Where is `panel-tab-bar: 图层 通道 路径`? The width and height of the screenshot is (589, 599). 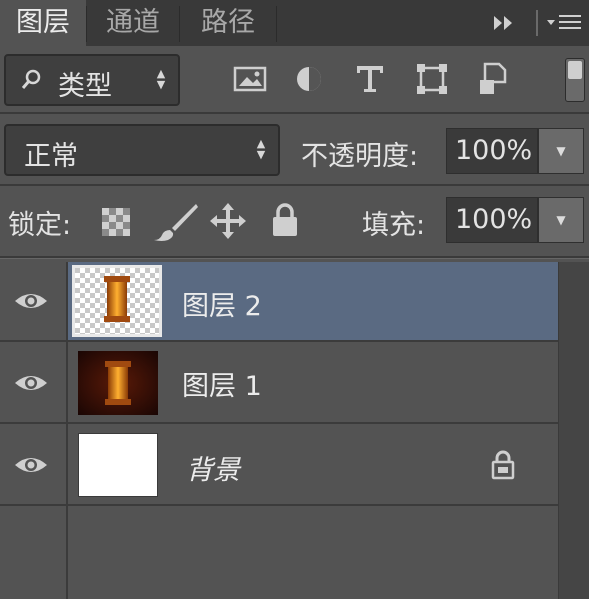 panel-tab-bar: 图层 通道 路径 is located at coordinates (294, 23).